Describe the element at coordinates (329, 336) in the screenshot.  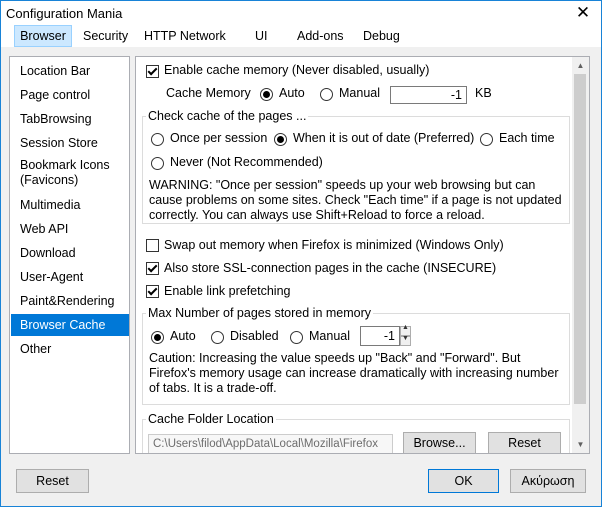
I see `max-pages-manual-label: Manual` at that location.